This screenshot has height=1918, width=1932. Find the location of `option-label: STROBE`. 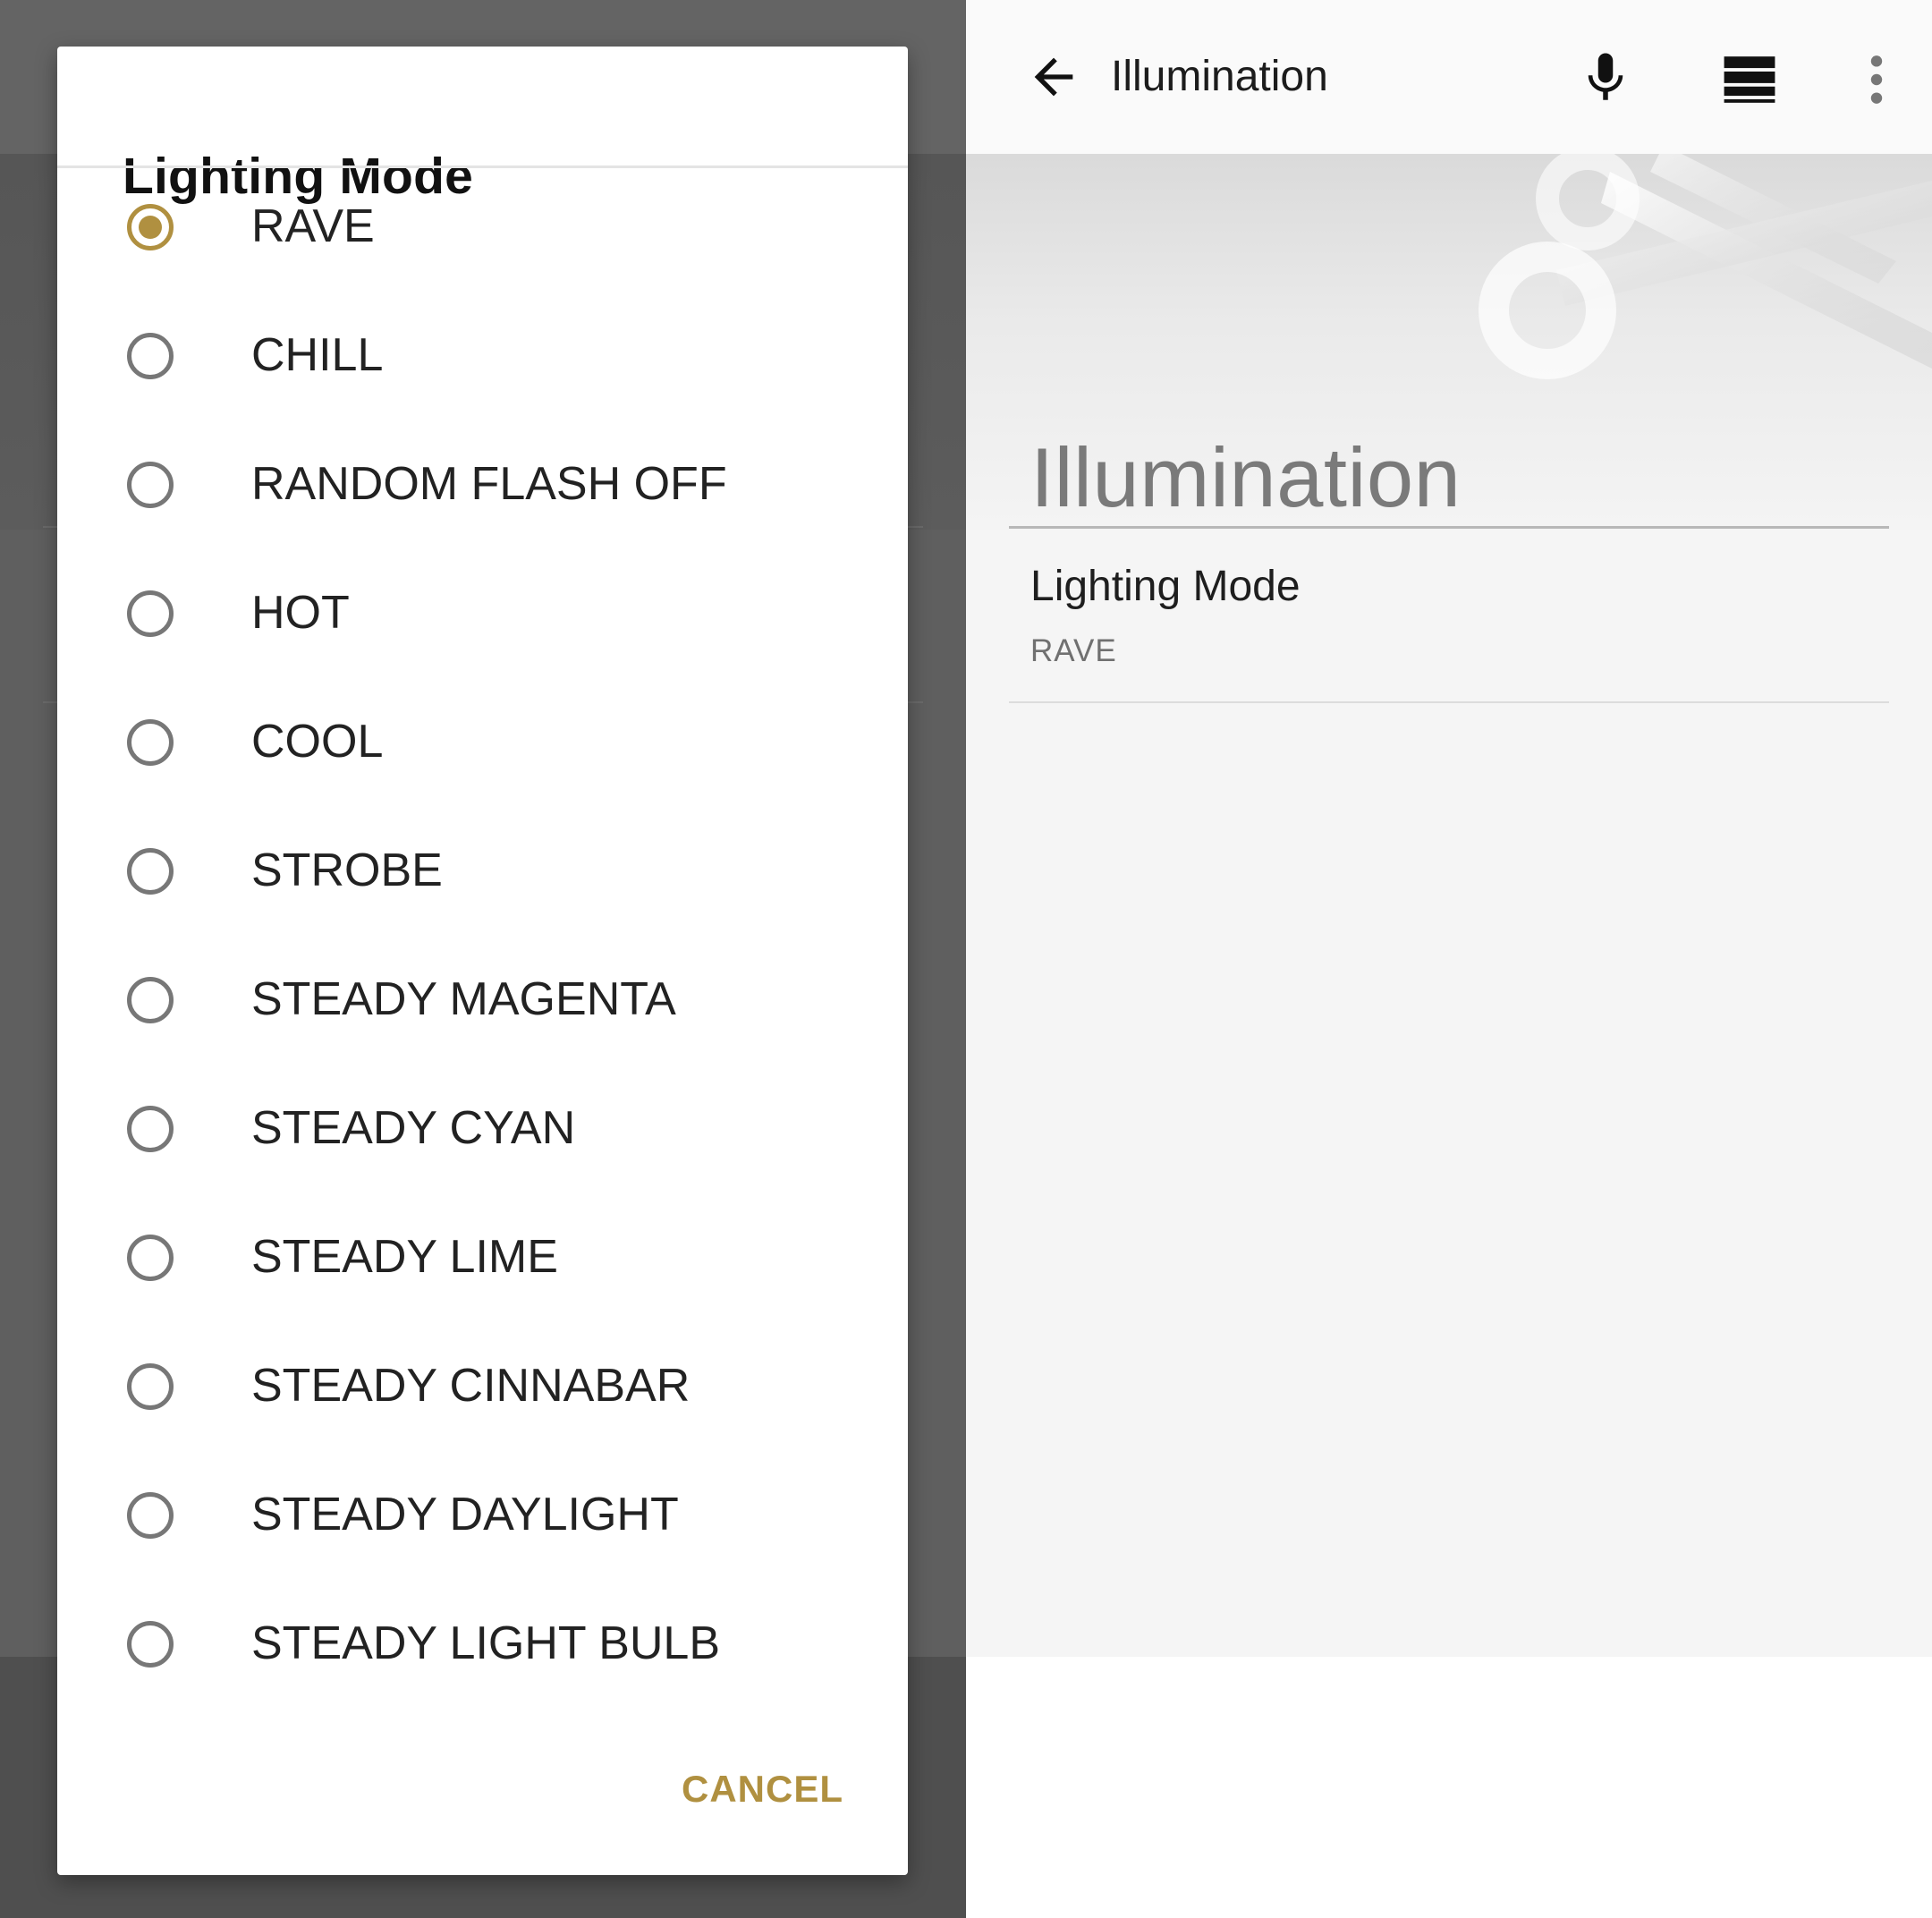

option-label: STROBE is located at coordinates (347, 870).